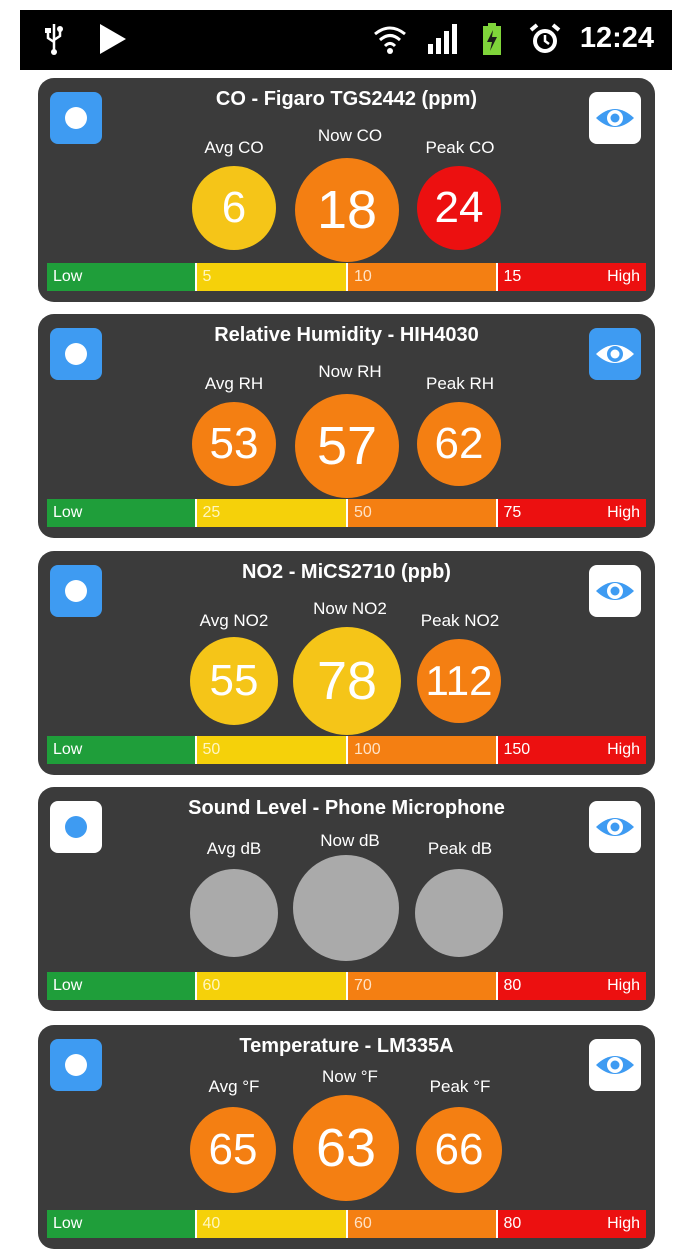 The width and height of the screenshot is (677, 1260). Describe the element at coordinates (234, 681) in the screenshot. I see `avg-value-circle: 55` at that location.